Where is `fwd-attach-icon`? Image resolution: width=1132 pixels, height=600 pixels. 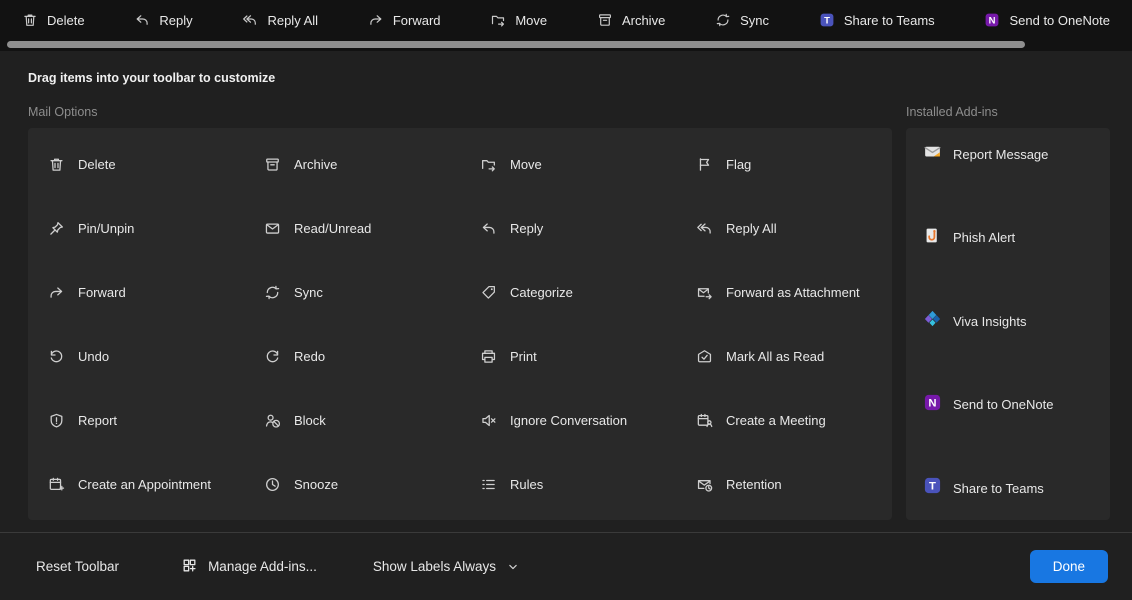
fwd-attach-icon is located at coordinates (704, 292).